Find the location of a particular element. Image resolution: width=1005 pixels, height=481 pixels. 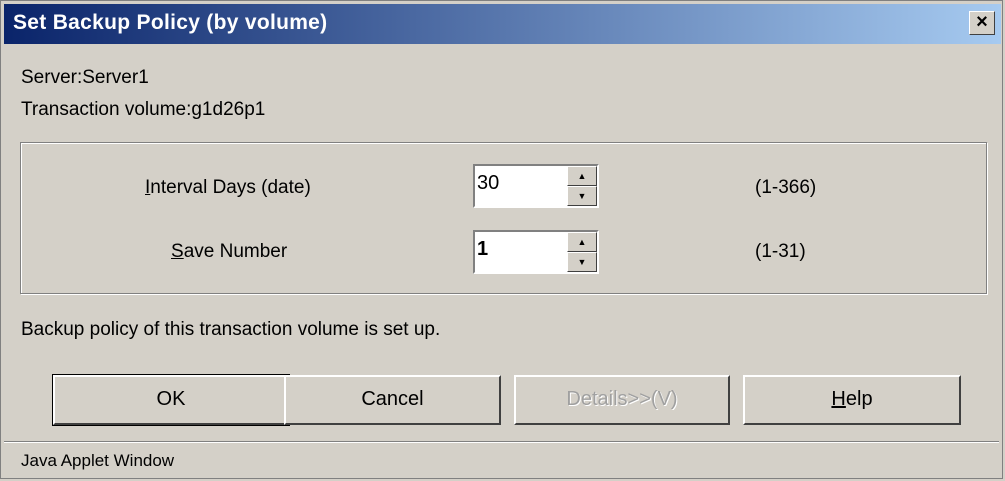

save-number-up-button: ▲ is located at coordinates (582, 242).